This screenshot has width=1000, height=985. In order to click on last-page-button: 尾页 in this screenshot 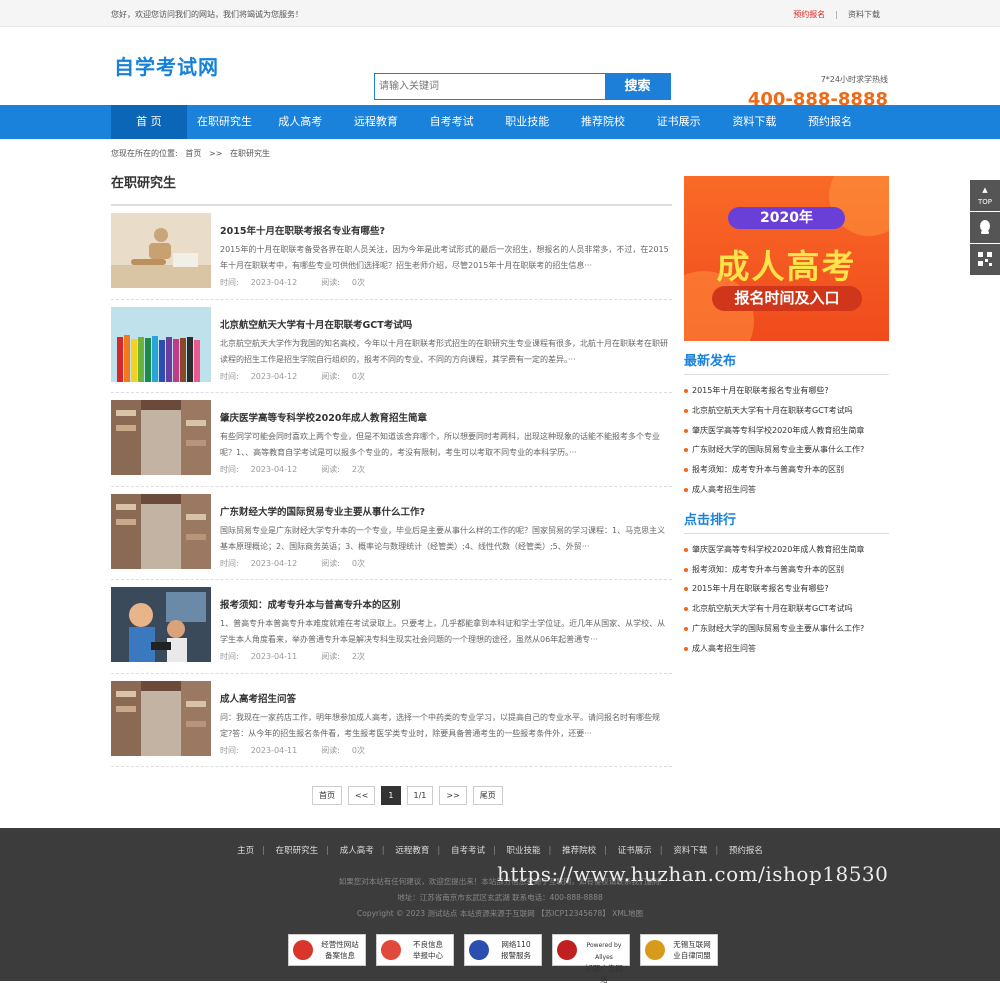, I will do `click(487, 795)`.